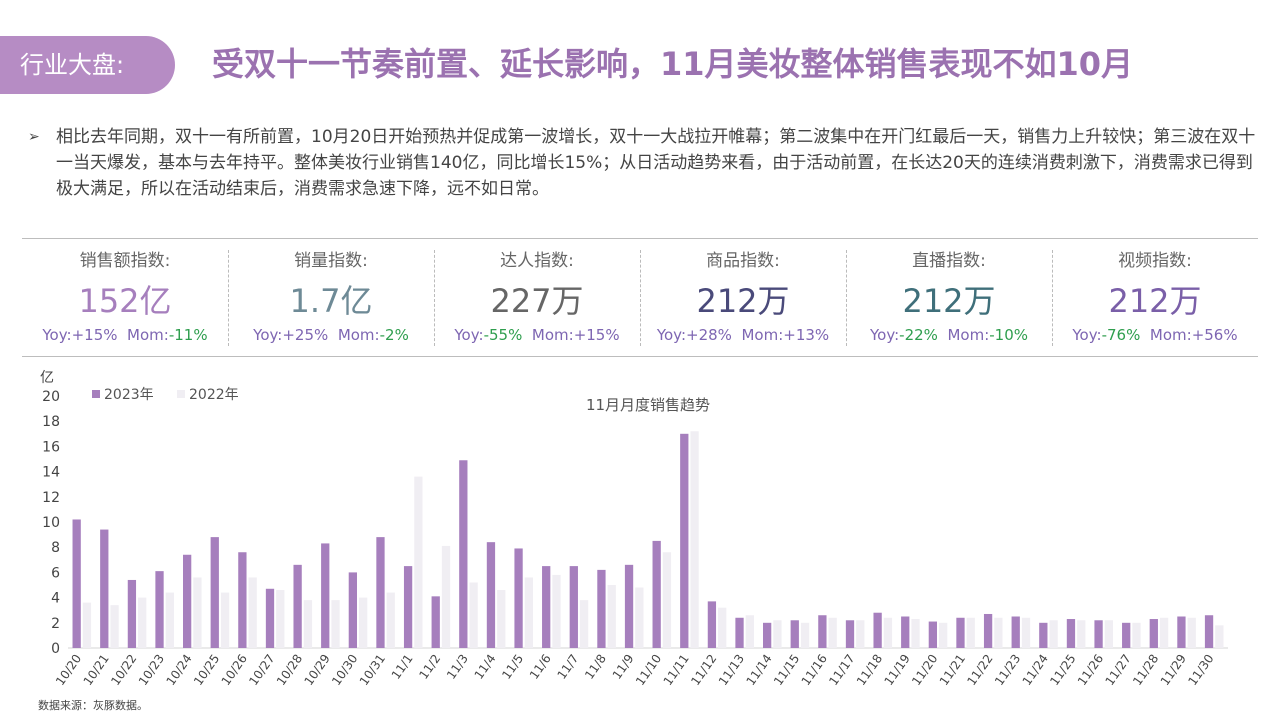 The image size is (1280, 720). I want to click on y-tick-label: 18, so click(51, 422).